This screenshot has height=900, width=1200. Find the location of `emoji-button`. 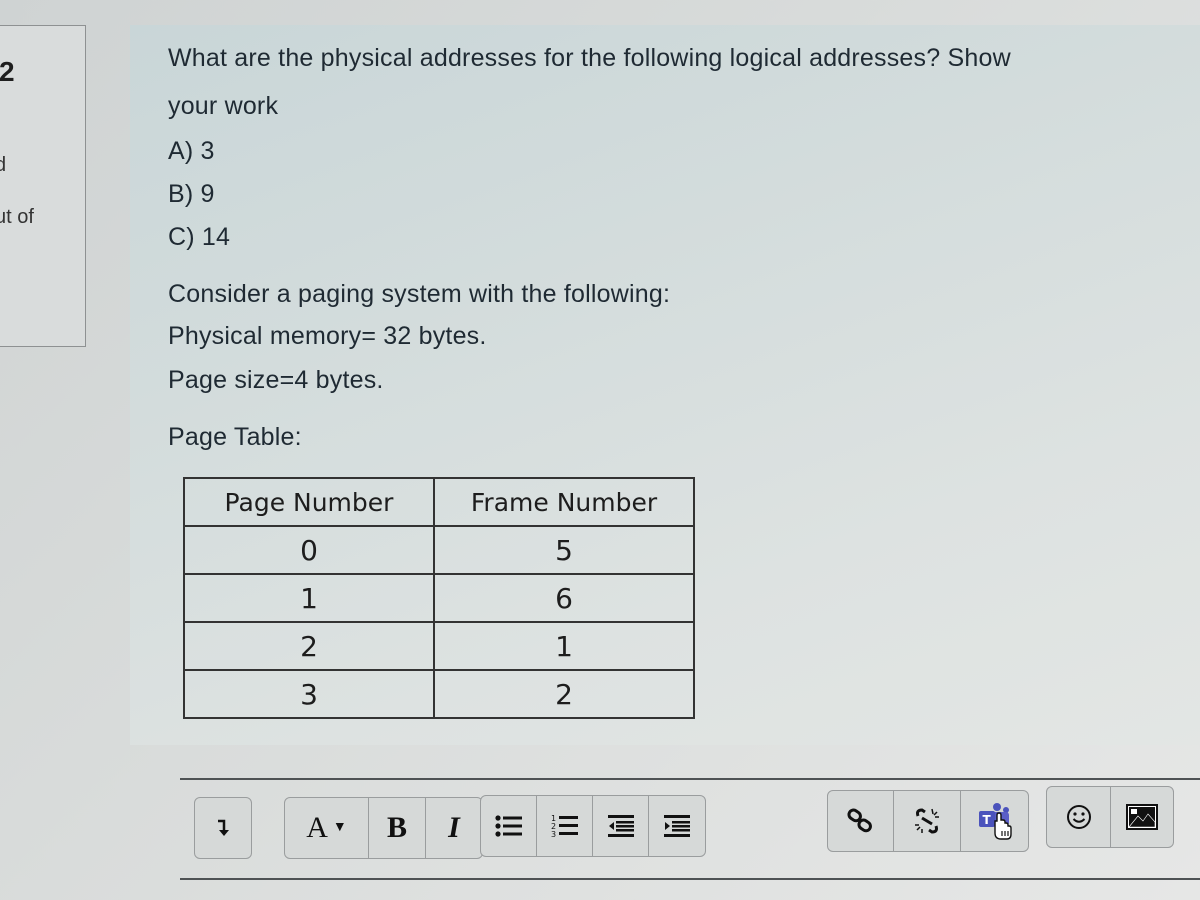

emoji-button is located at coordinates (1079, 817).